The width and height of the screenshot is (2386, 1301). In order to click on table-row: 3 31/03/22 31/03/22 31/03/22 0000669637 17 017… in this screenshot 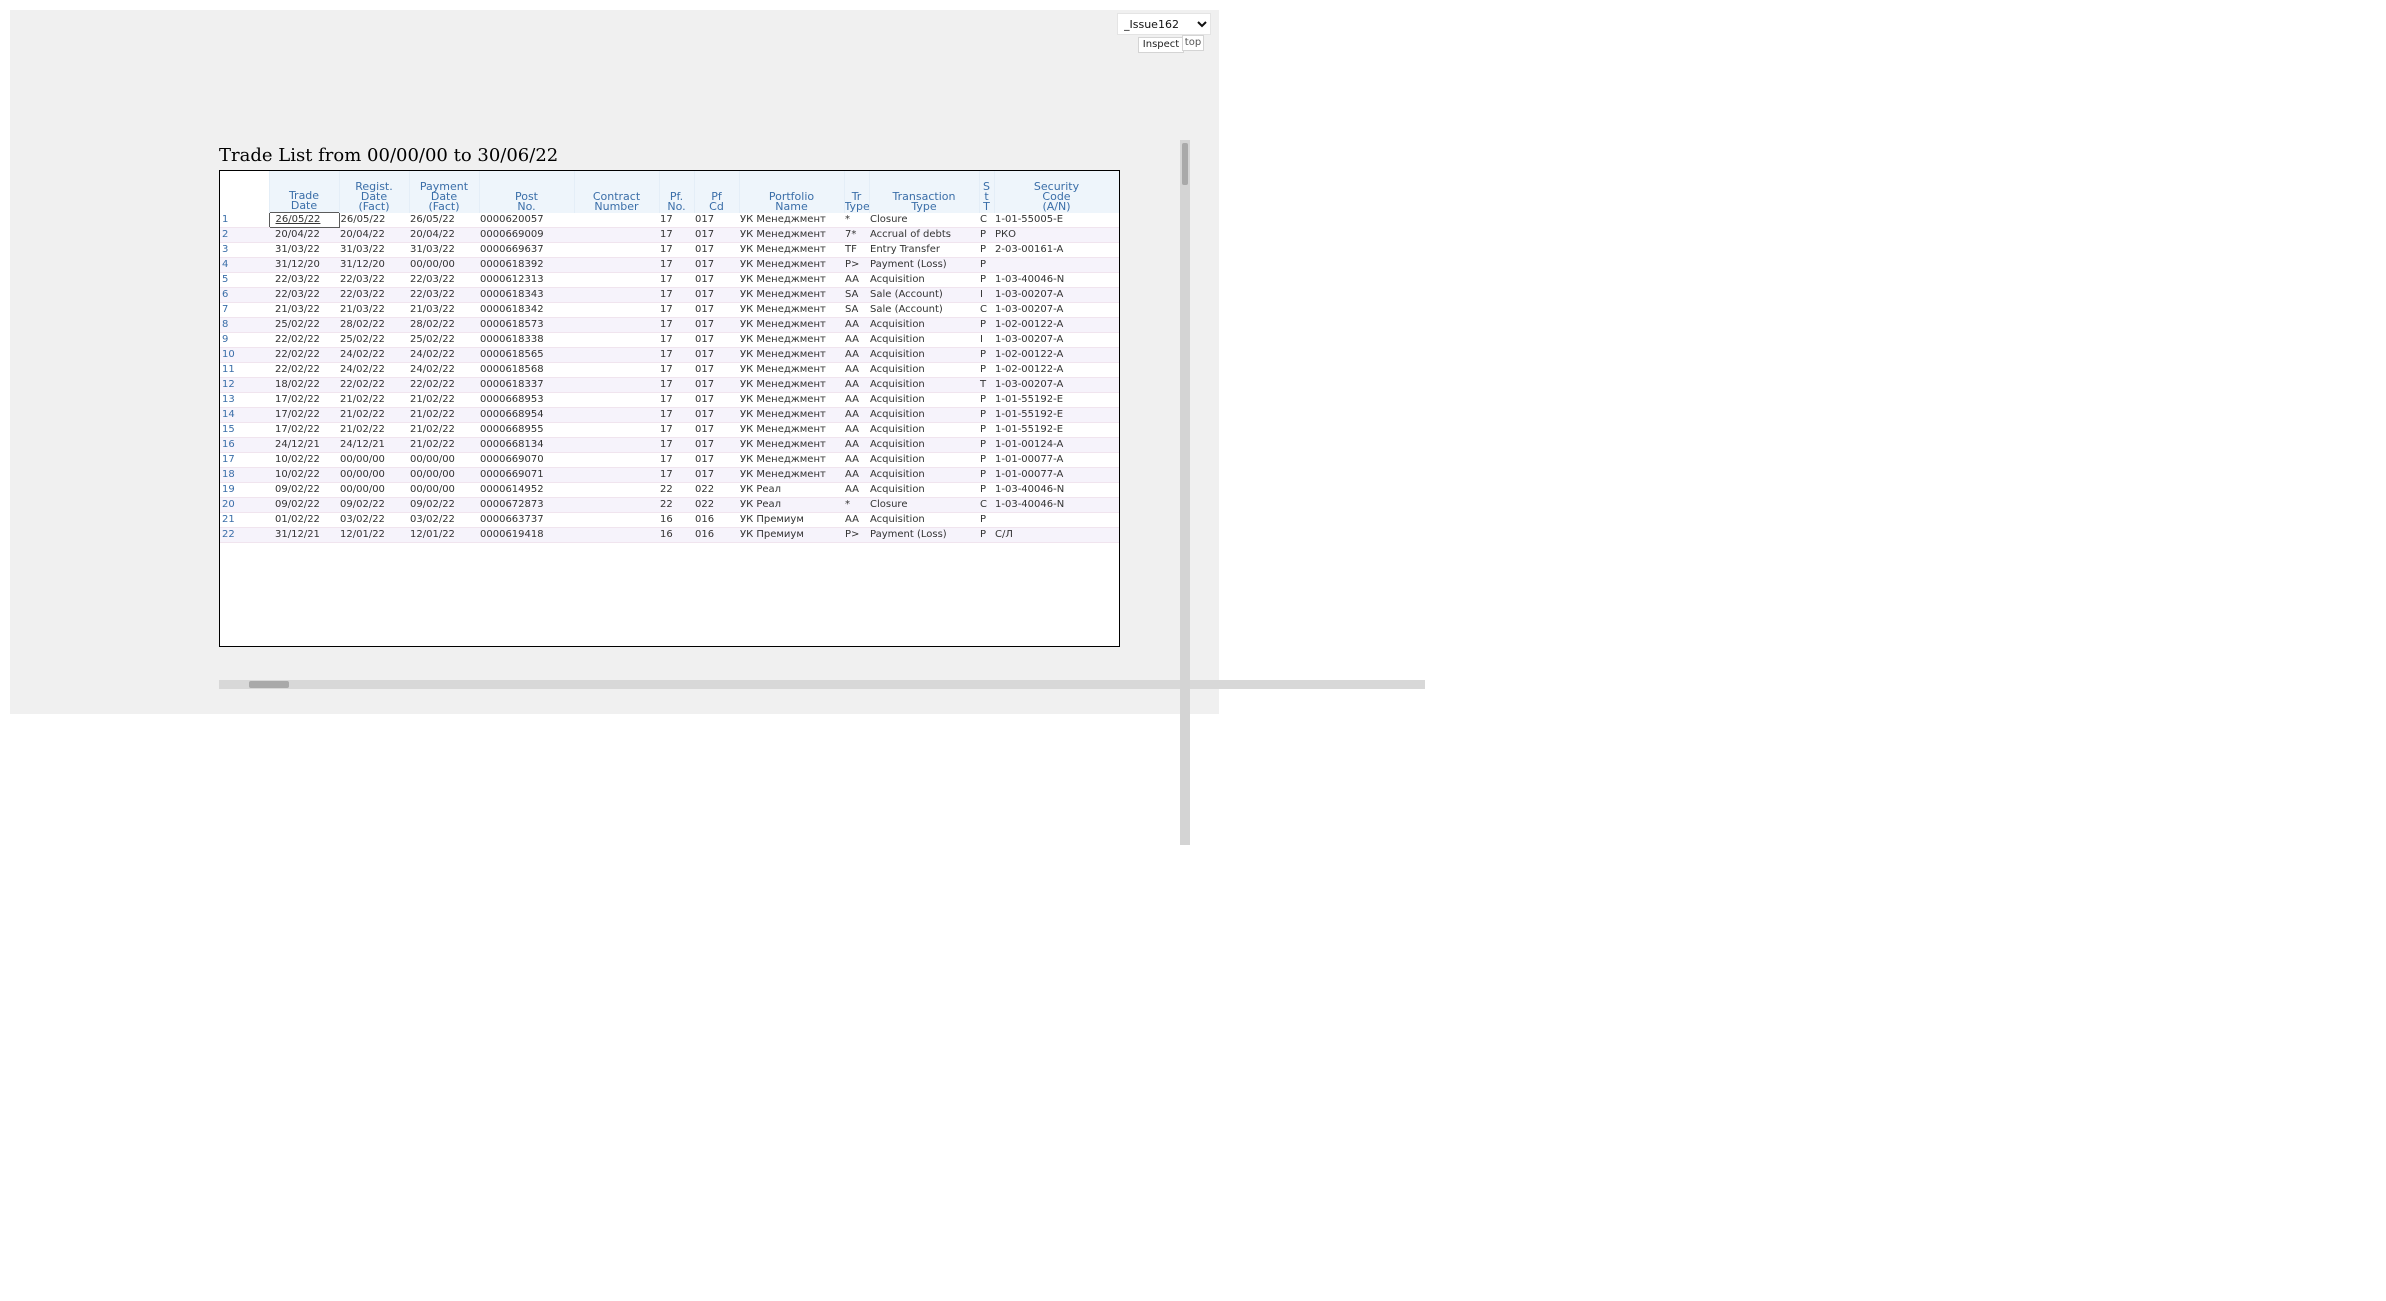, I will do `click(669, 250)`.